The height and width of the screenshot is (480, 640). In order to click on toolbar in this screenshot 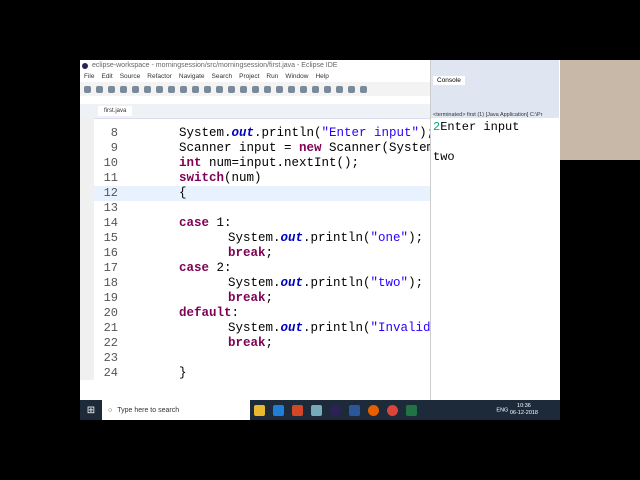, I will do `click(255, 89)`.